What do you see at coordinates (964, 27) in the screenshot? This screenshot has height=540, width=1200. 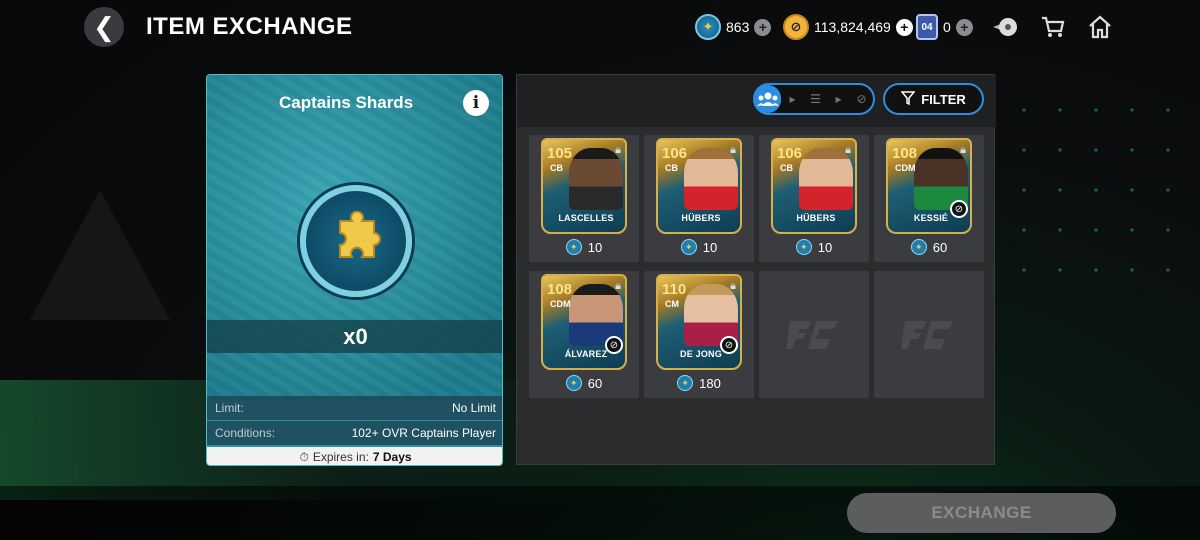 I see `add-token-button: +` at bounding box center [964, 27].